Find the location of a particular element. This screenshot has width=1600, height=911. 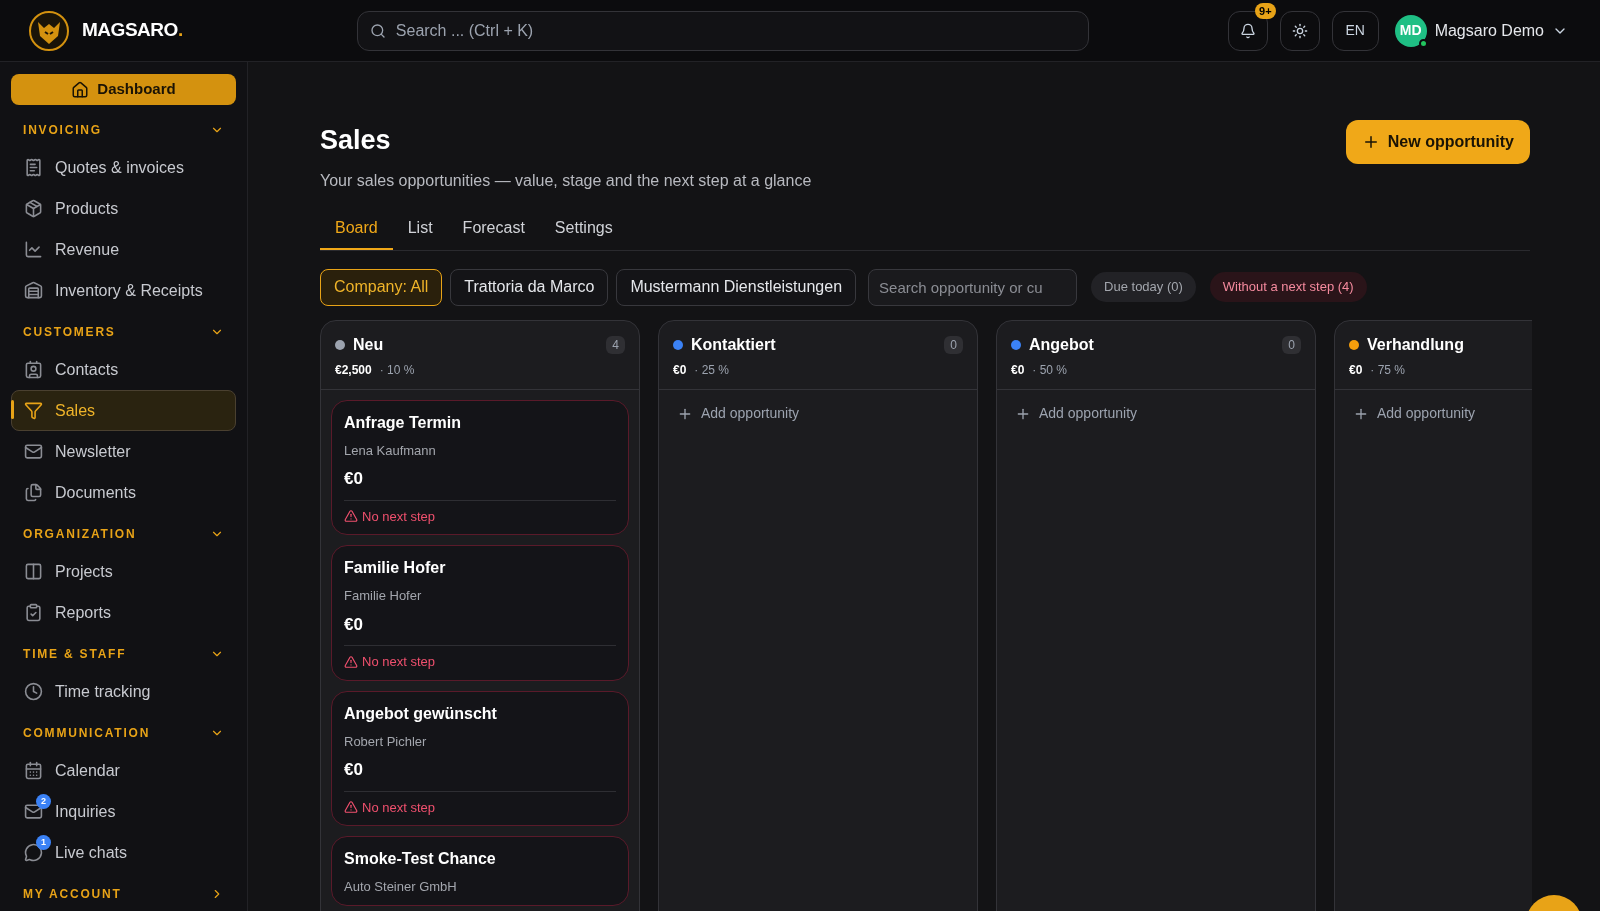

new-opportunity-button: New opportunity is located at coordinates (1437, 142).